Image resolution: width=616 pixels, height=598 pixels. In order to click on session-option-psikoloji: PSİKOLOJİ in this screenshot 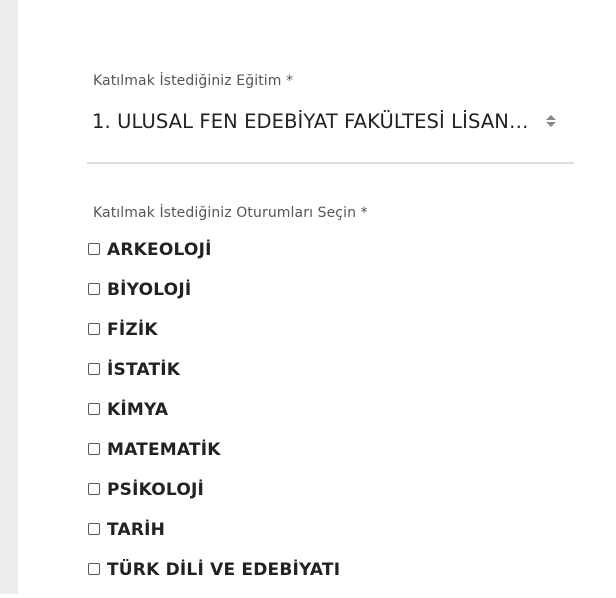, I will do `click(214, 498)`.